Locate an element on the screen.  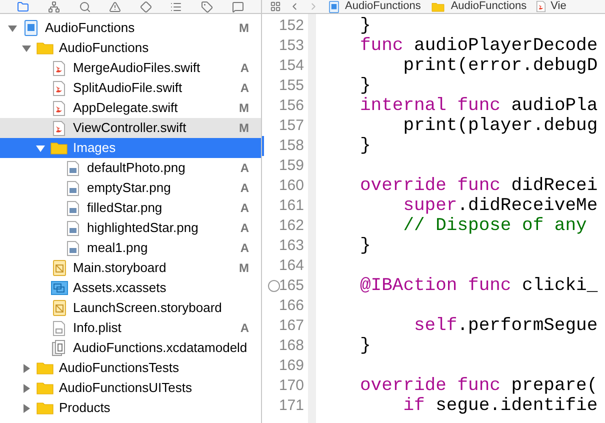
line-number: 164 is located at coordinates (291, 266).